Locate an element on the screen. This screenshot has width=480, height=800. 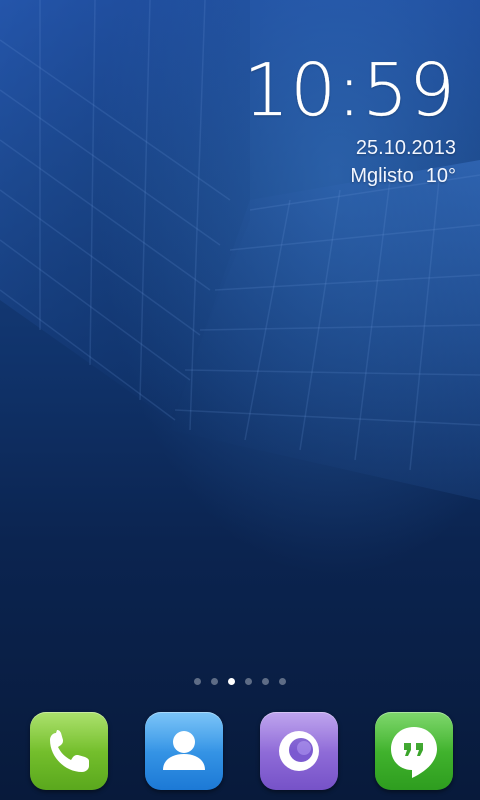
weather-temperature: 10° is located at coordinates (440, 176).